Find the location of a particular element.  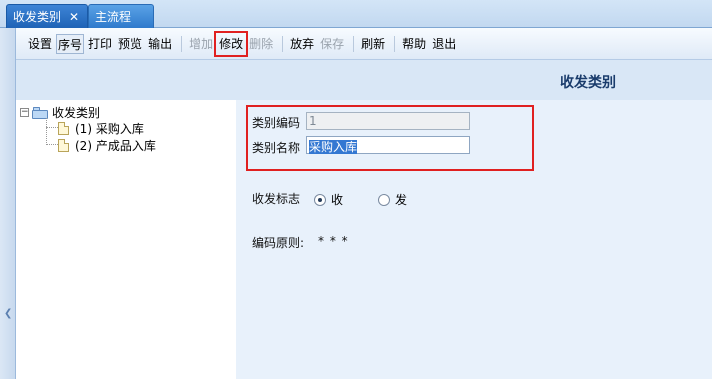

category-name-label: 类别名称 is located at coordinates (276, 148).